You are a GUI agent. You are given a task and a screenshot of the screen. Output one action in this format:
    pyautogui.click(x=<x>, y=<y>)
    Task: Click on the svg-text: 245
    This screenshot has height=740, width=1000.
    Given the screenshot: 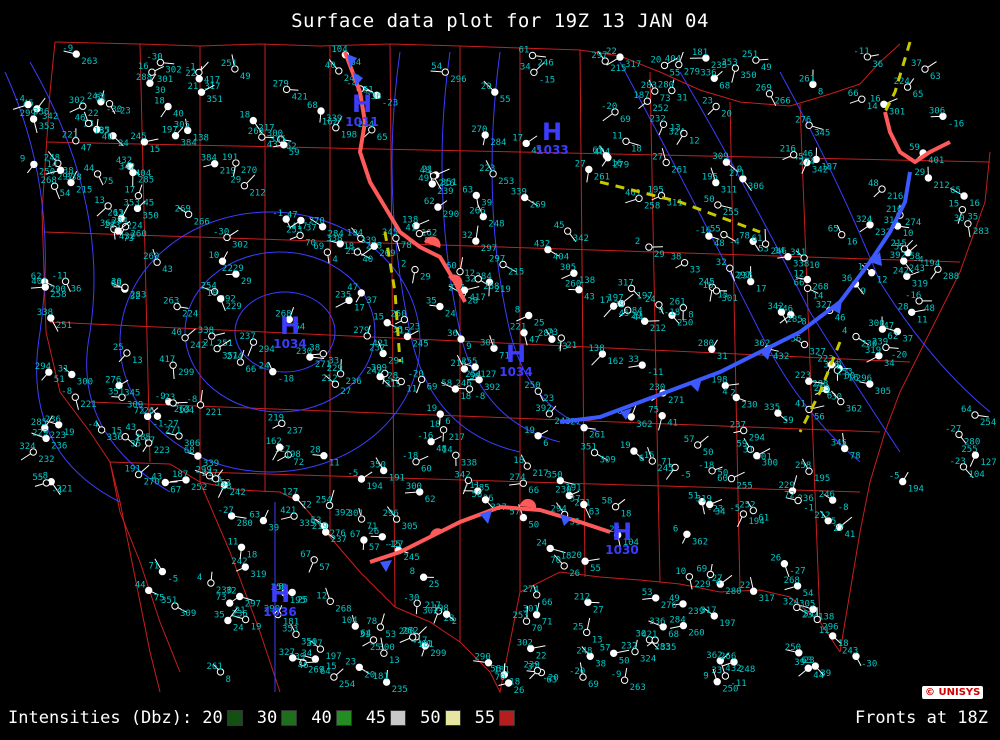 What is the action you would take?
    pyautogui.click(x=412, y=558)
    